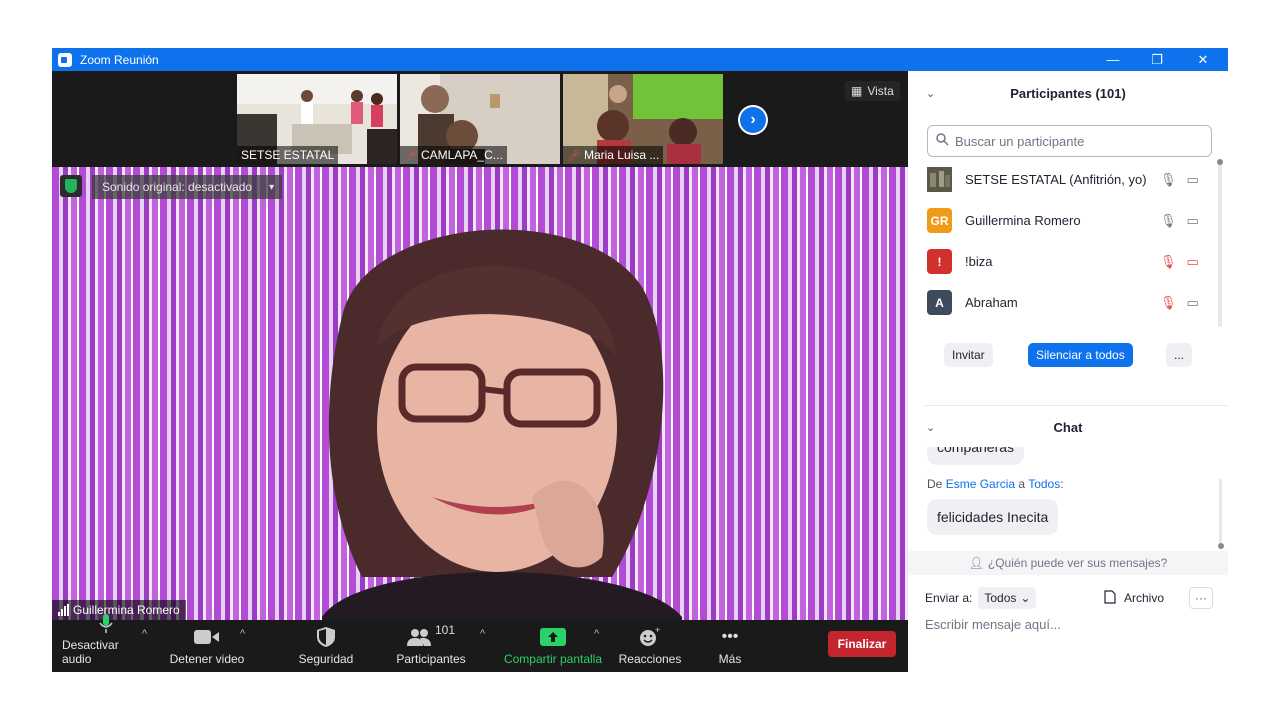 The image size is (1280, 720). What do you see at coordinates (430, 635) in the screenshot?
I see `people-icon: 101` at bounding box center [430, 635].